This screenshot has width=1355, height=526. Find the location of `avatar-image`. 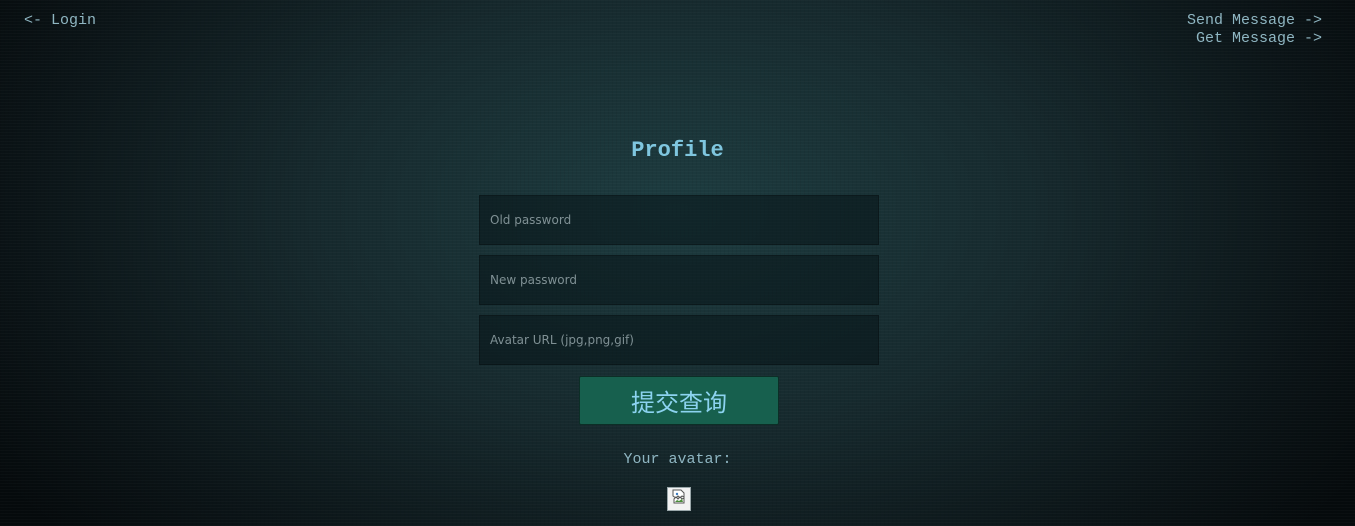

avatar-image is located at coordinates (679, 499).